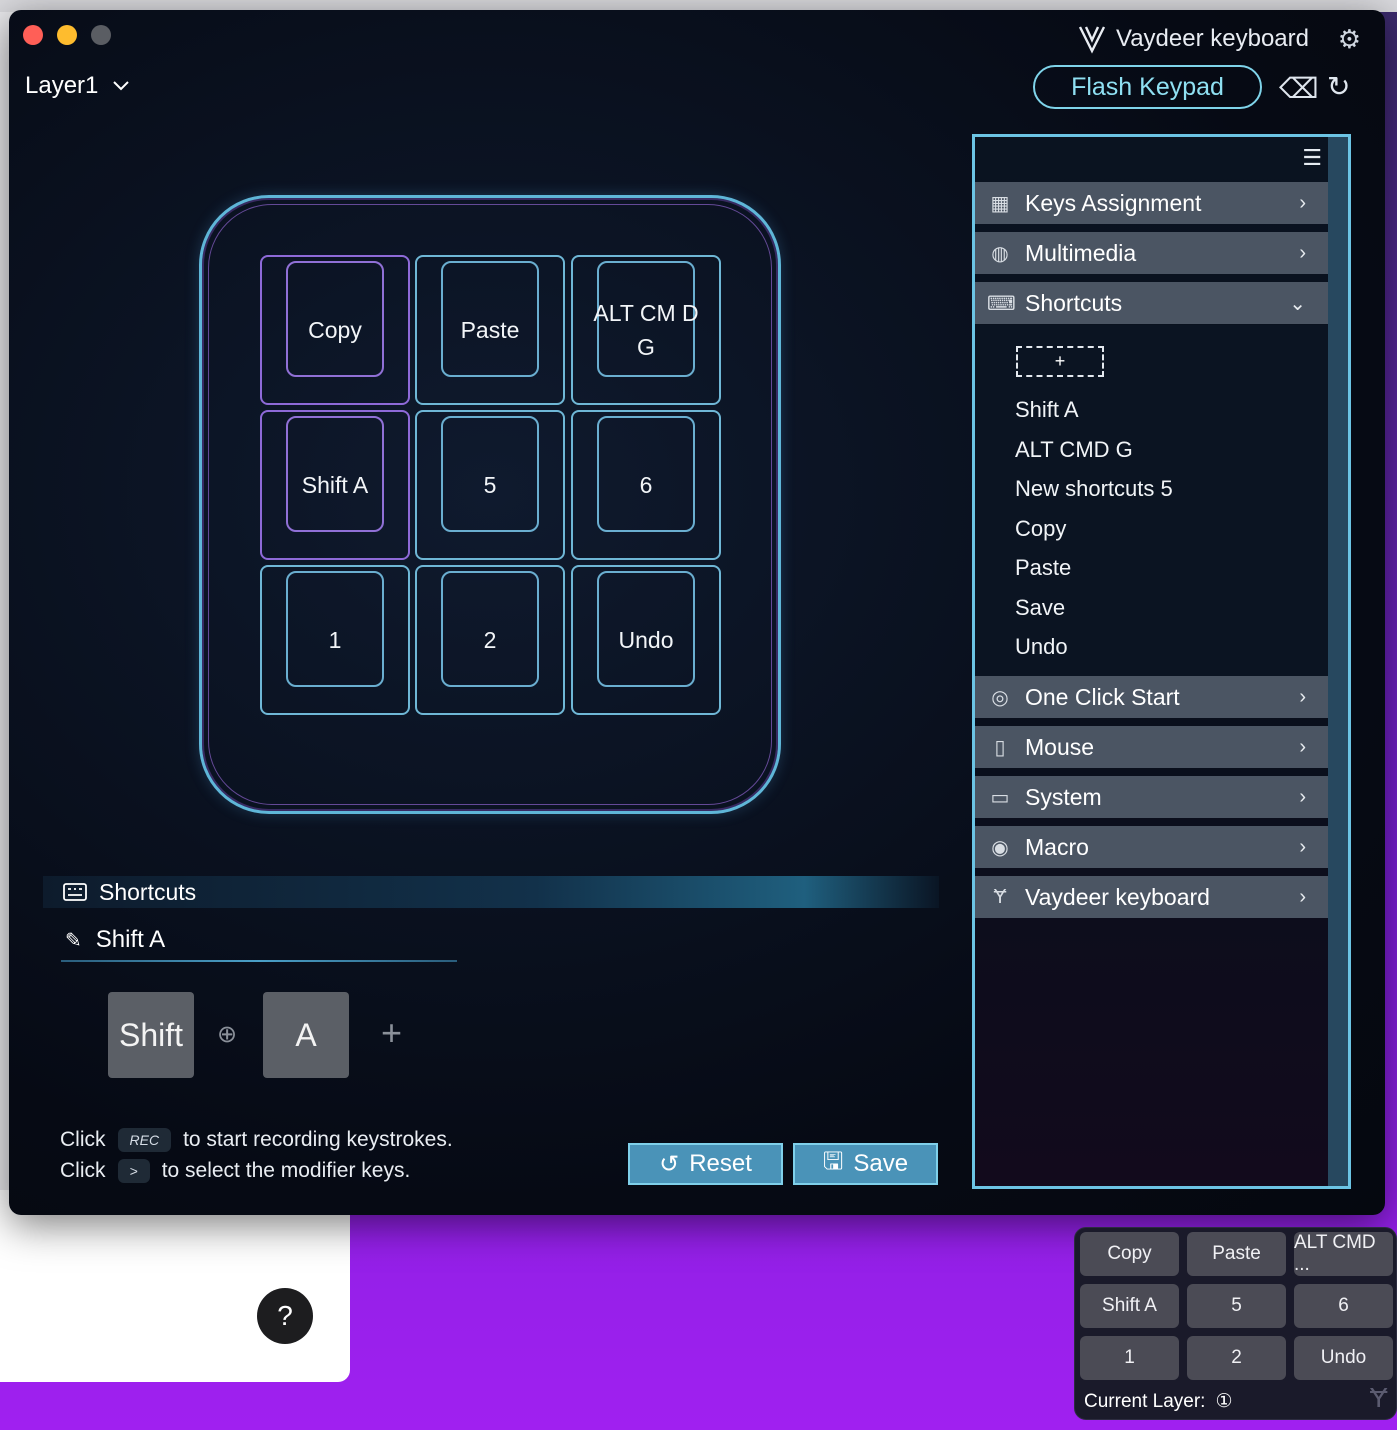 The height and width of the screenshot is (1430, 1397). What do you see at coordinates (1151, 203) in the screenshot?
I see `menu-keys-assignment: ▦ Keys Assignment ›` at bounding box center [1151, 203].